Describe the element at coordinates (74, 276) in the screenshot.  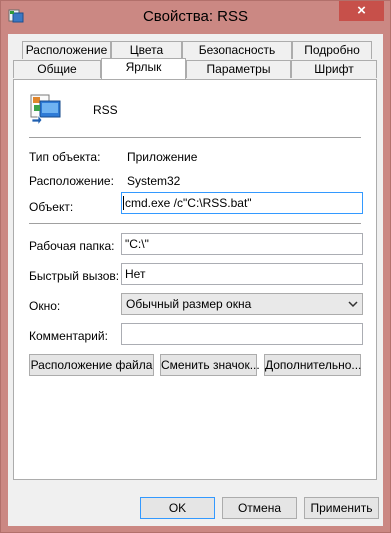
I see `hotkey-label: Быстрый вызов:` at that location.